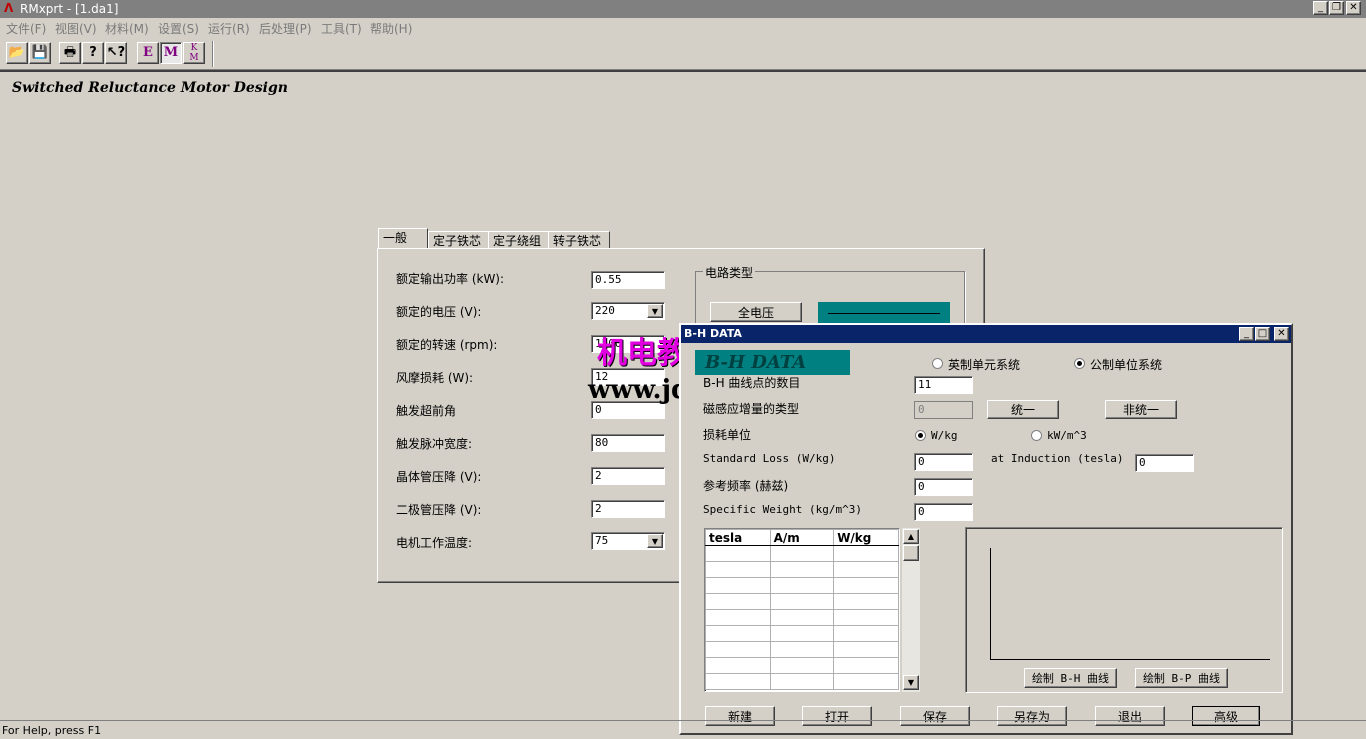 This screenshot has height=739, width=1366. Describe the element at coordinates (1141, 409) in the screenshot. I see `nonuniform-button: 非统一` at that location.